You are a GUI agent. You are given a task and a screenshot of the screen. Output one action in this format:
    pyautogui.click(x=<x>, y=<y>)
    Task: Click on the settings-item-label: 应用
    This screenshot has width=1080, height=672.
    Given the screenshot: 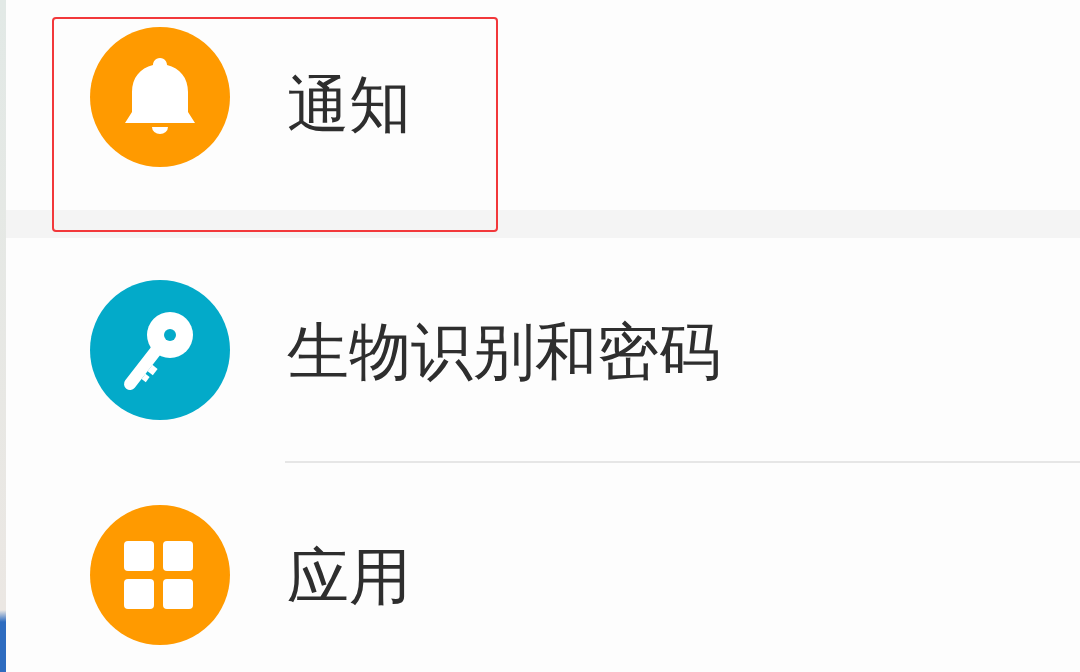 What is the action you would take?
    pyautogui.click(x=349, y=577)
    